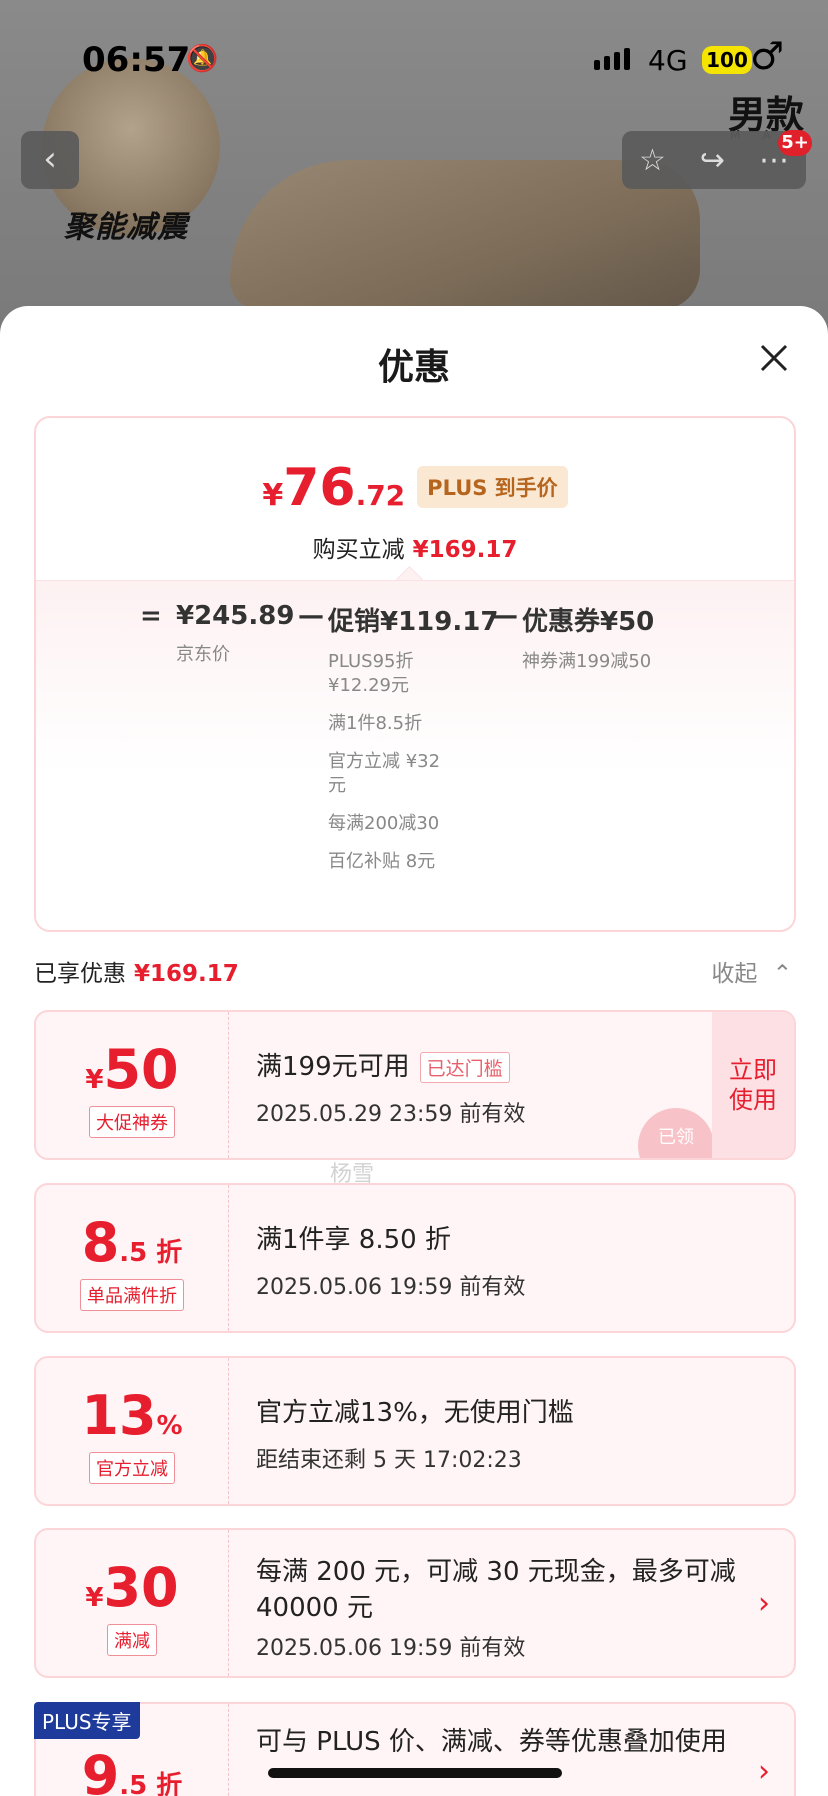 The height and width of the screenshot is (1796, 828). What do you see at coordinates (413, 972) in the screenshot?
I see `enjoyed-discount-row: 已享优惠 ¥169.17 收起 ⌃` at bounding box center [413, 972].